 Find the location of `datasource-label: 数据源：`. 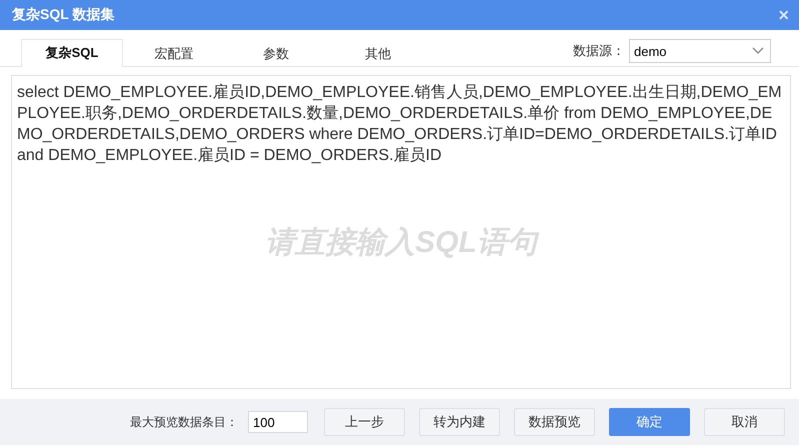

datasource-label: 数据源： is located at coordinates (599, 51).